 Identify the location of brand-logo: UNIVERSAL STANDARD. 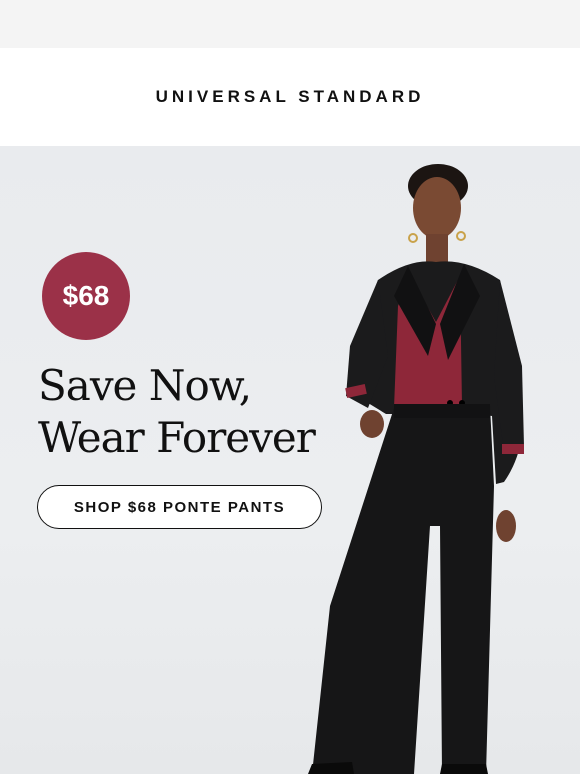
(290, 97).